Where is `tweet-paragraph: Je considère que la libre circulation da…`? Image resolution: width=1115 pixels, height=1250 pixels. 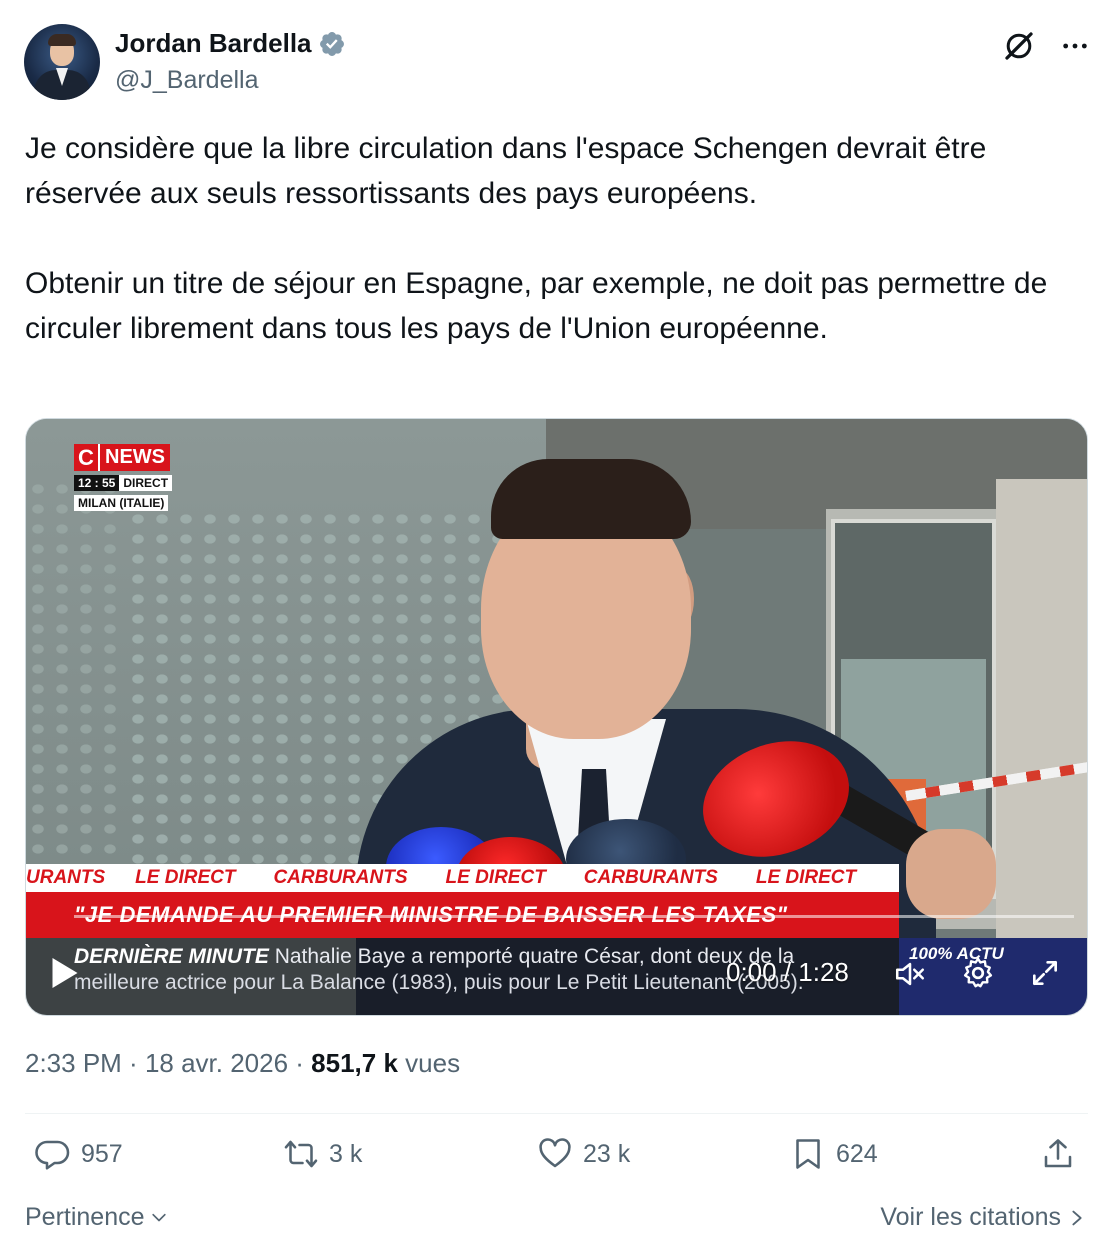 tweet-paragraph: Je considère que la libre circulation da… is located at coordinates (506, 171).